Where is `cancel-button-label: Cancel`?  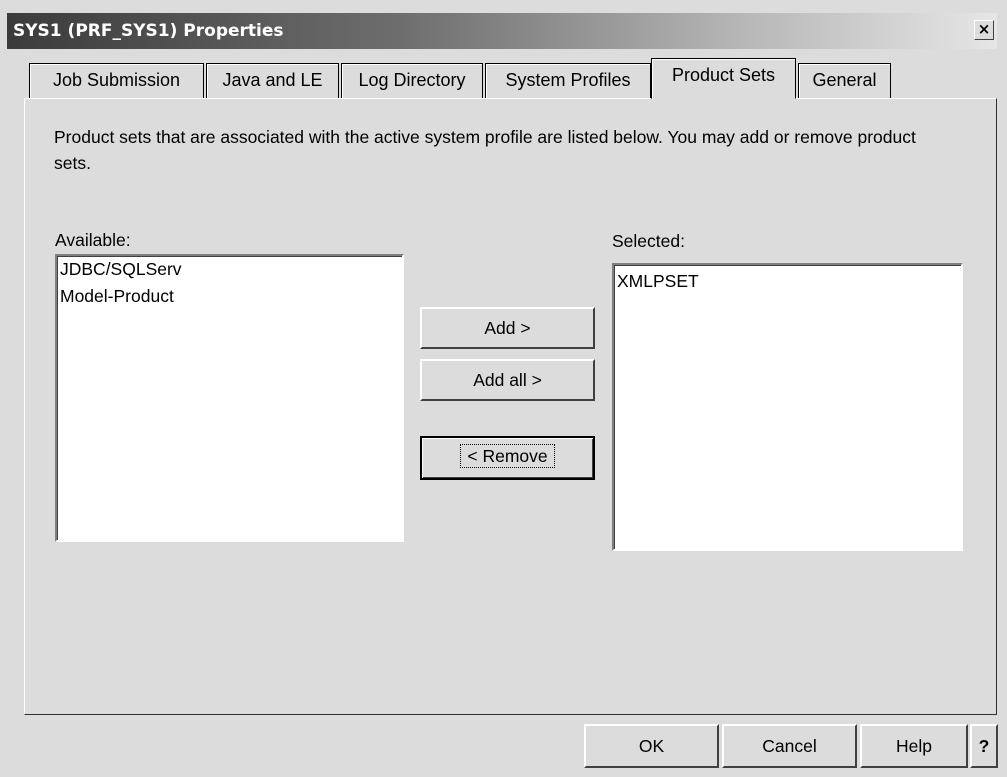
cancel-button-label: Cancel is located at coordinates (789, 746).